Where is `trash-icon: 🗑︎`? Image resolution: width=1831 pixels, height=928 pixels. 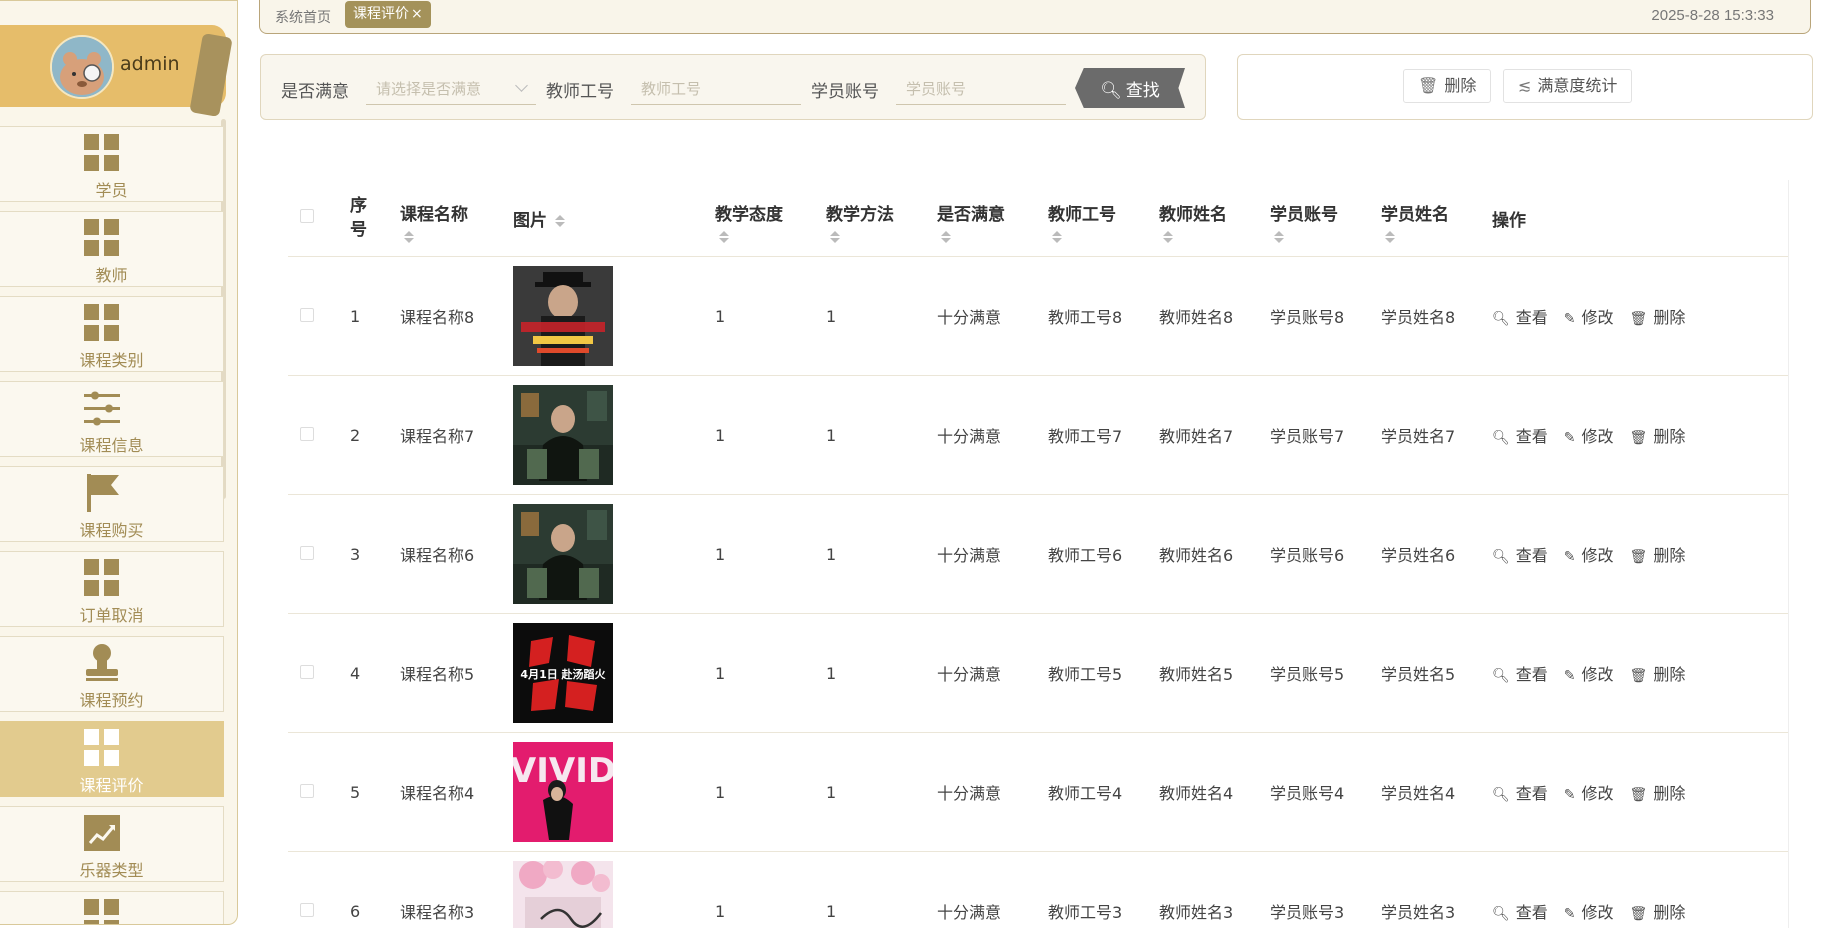
trash-icon: 🗑︎ is located at coordinates (1638, 319).